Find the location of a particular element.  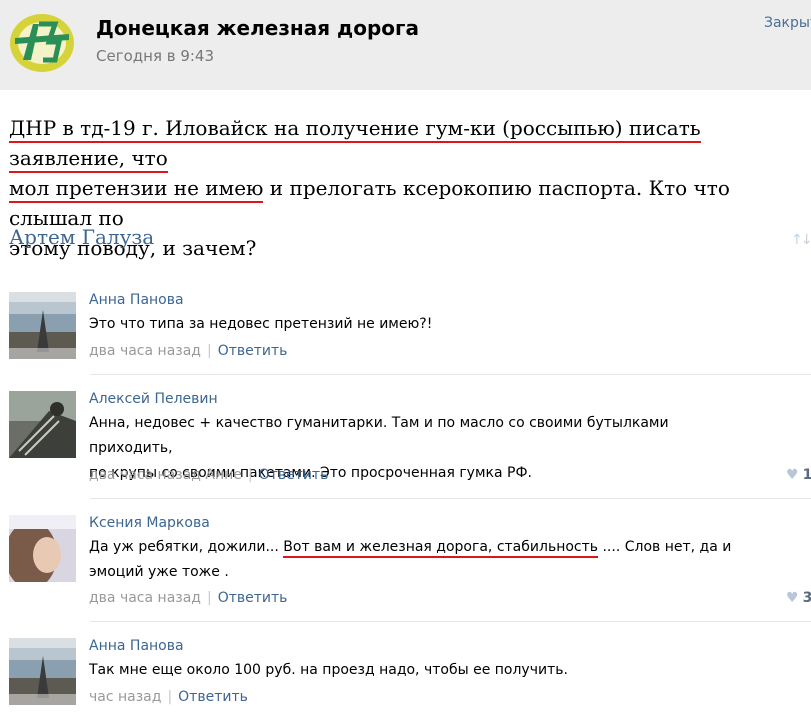

comment-meta: два часа назад Анне | Ответить is located at coordinates (208, 475).